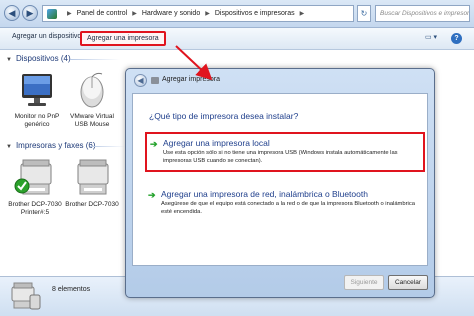 Image resolution: width=474 pixels, height=316 pixels. I want to click on add-device-button: Agregar un dispositivo, so click(46, 36).